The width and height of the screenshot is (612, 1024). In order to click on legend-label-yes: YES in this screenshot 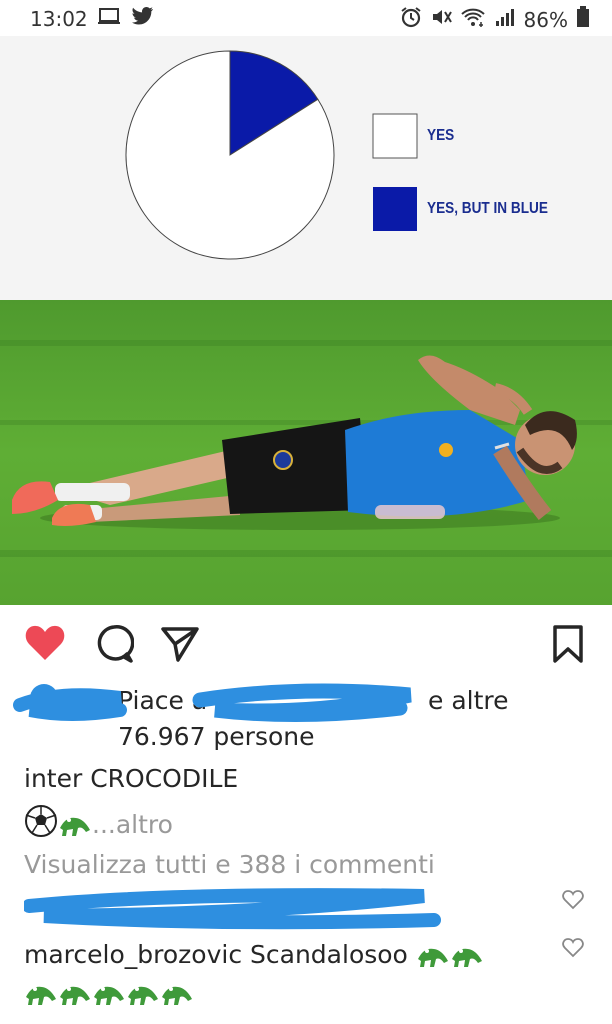, I will do `click(441, 135)`.